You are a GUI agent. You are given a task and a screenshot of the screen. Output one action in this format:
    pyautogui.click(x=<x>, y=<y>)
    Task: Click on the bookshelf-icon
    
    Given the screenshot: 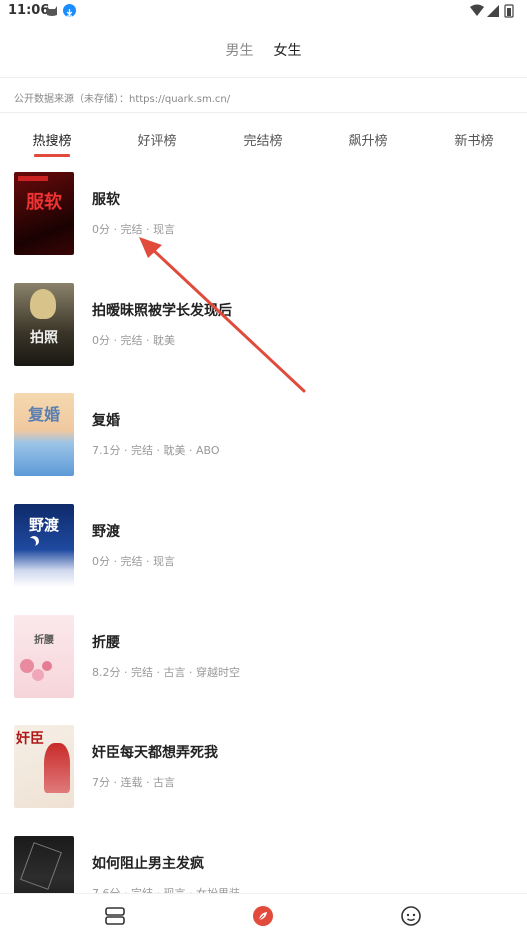 What is the action you would take?
    pyautogui.click(x=115, y=916)
    